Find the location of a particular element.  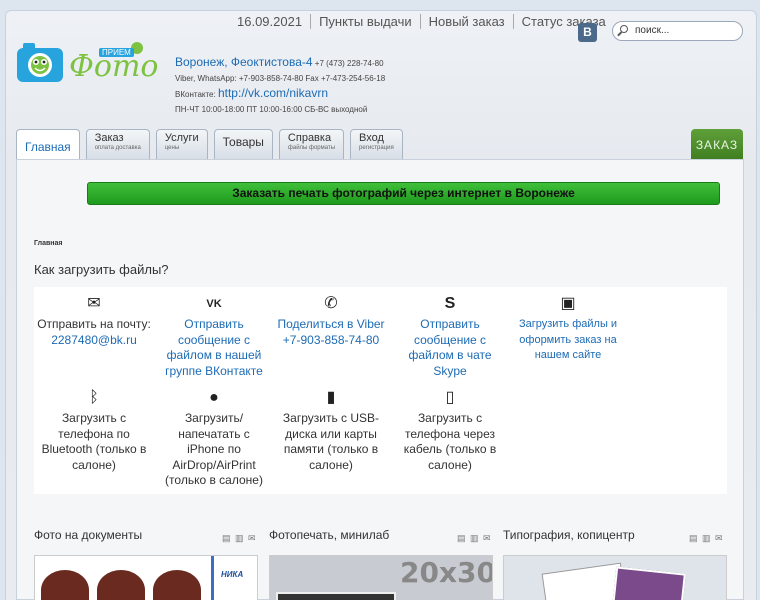

site-line2: оформить заказ на is located at coordinates (568, 339).